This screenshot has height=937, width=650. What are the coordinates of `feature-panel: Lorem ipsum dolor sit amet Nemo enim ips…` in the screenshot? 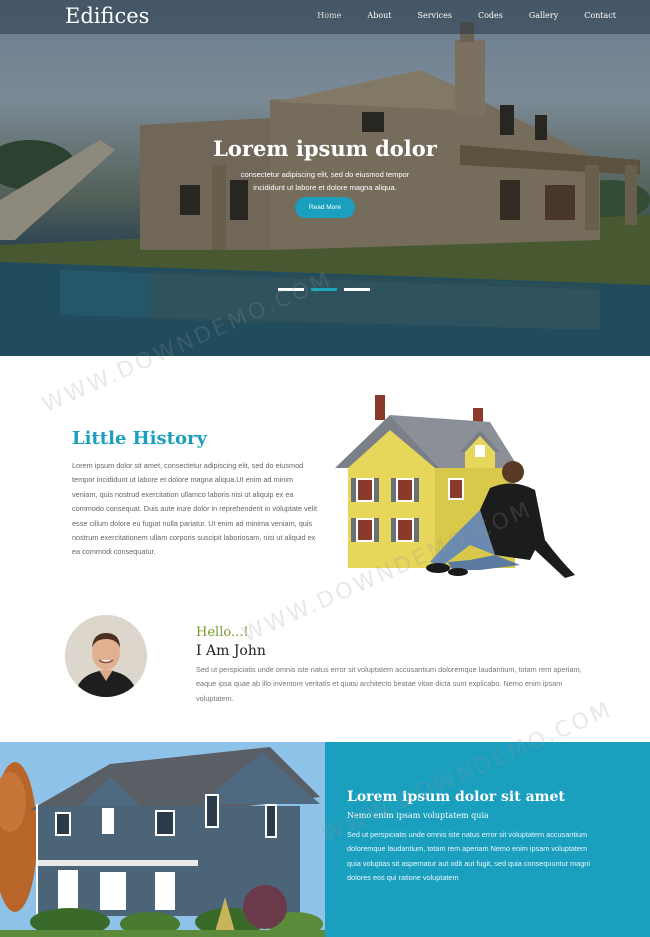 It's located at (487, 839).